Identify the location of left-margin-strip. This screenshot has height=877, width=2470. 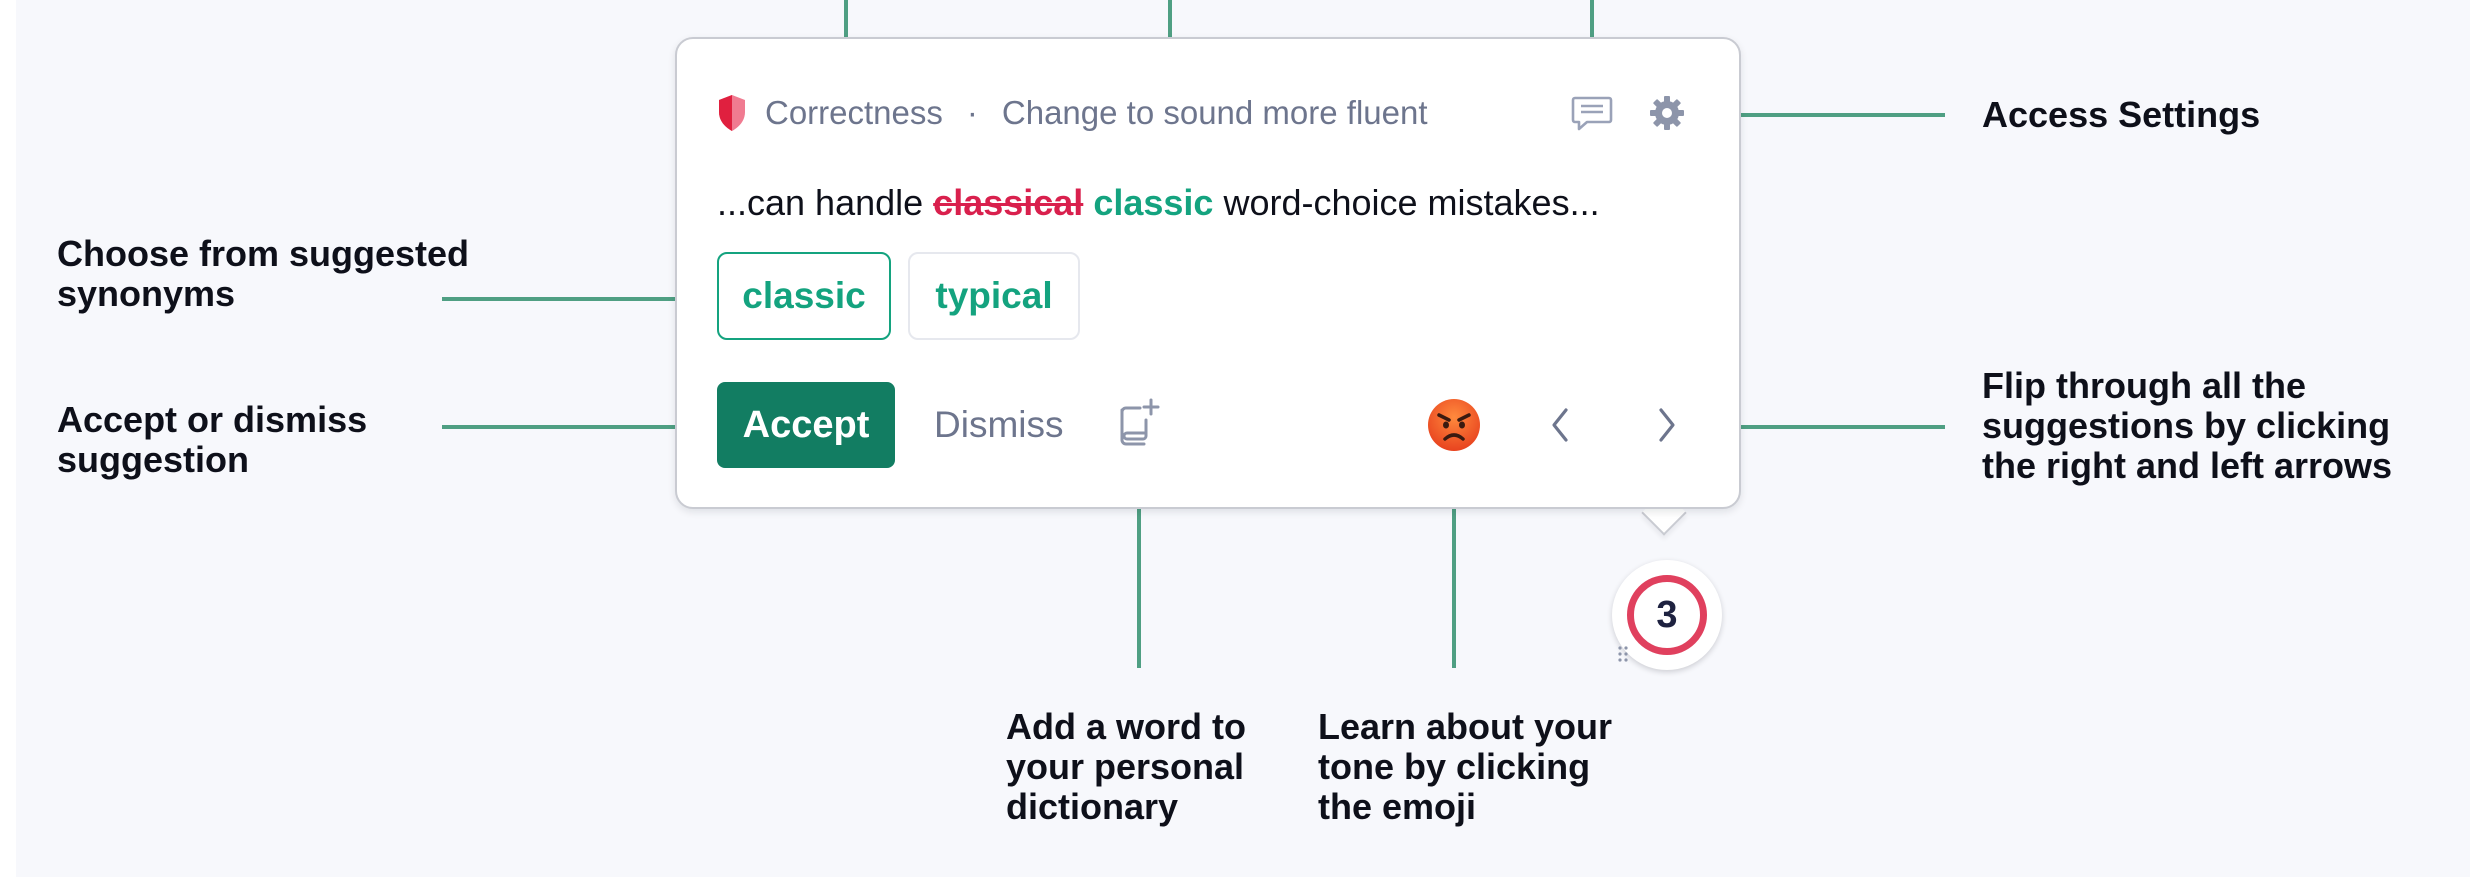
(8, 438).